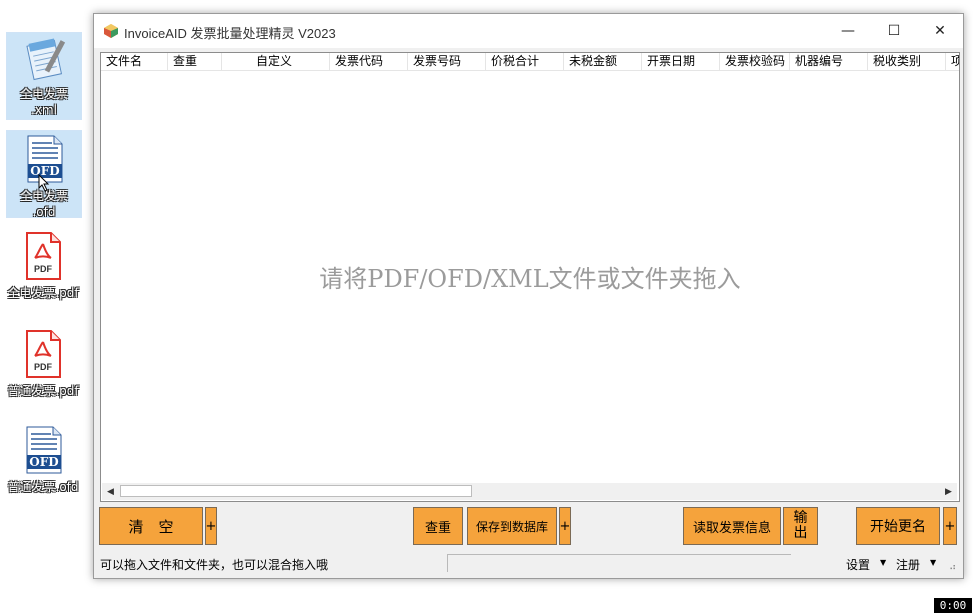  I want to click on desktop-icon-label: 普通发票.ofd, so click(43, 487).